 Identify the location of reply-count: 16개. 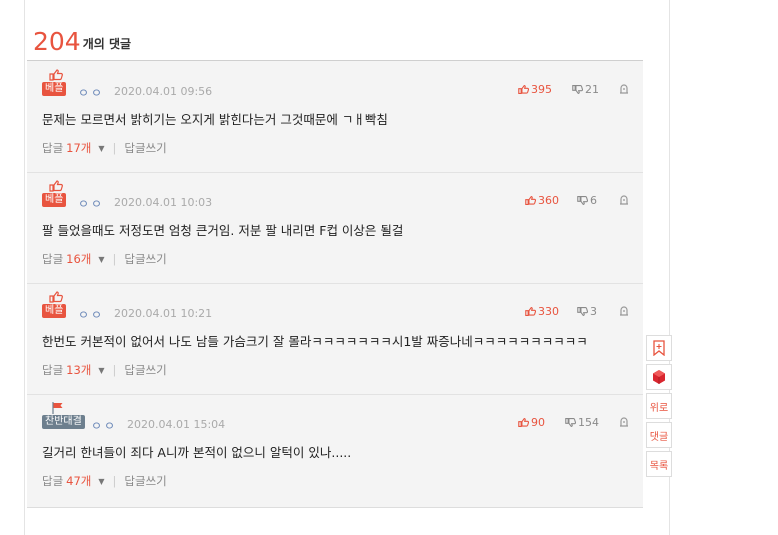
(78, 259).